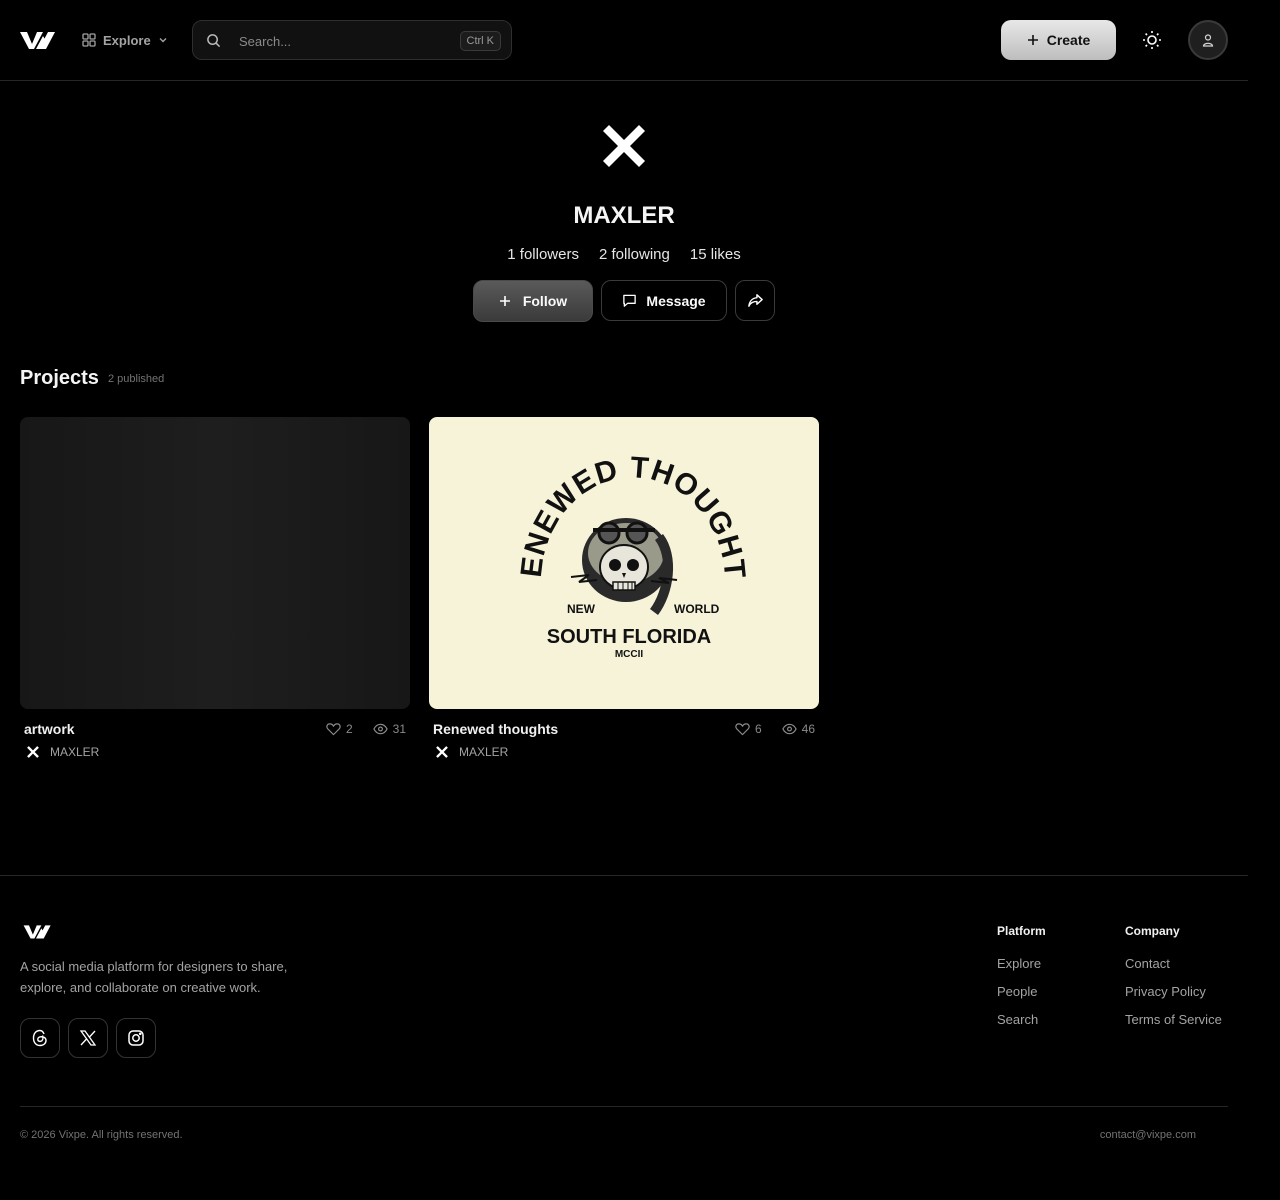  What do you see at coordinates (1264, 600) in the screenshot?
I see `page-scrollbar` at bounding box center [1264, 600].